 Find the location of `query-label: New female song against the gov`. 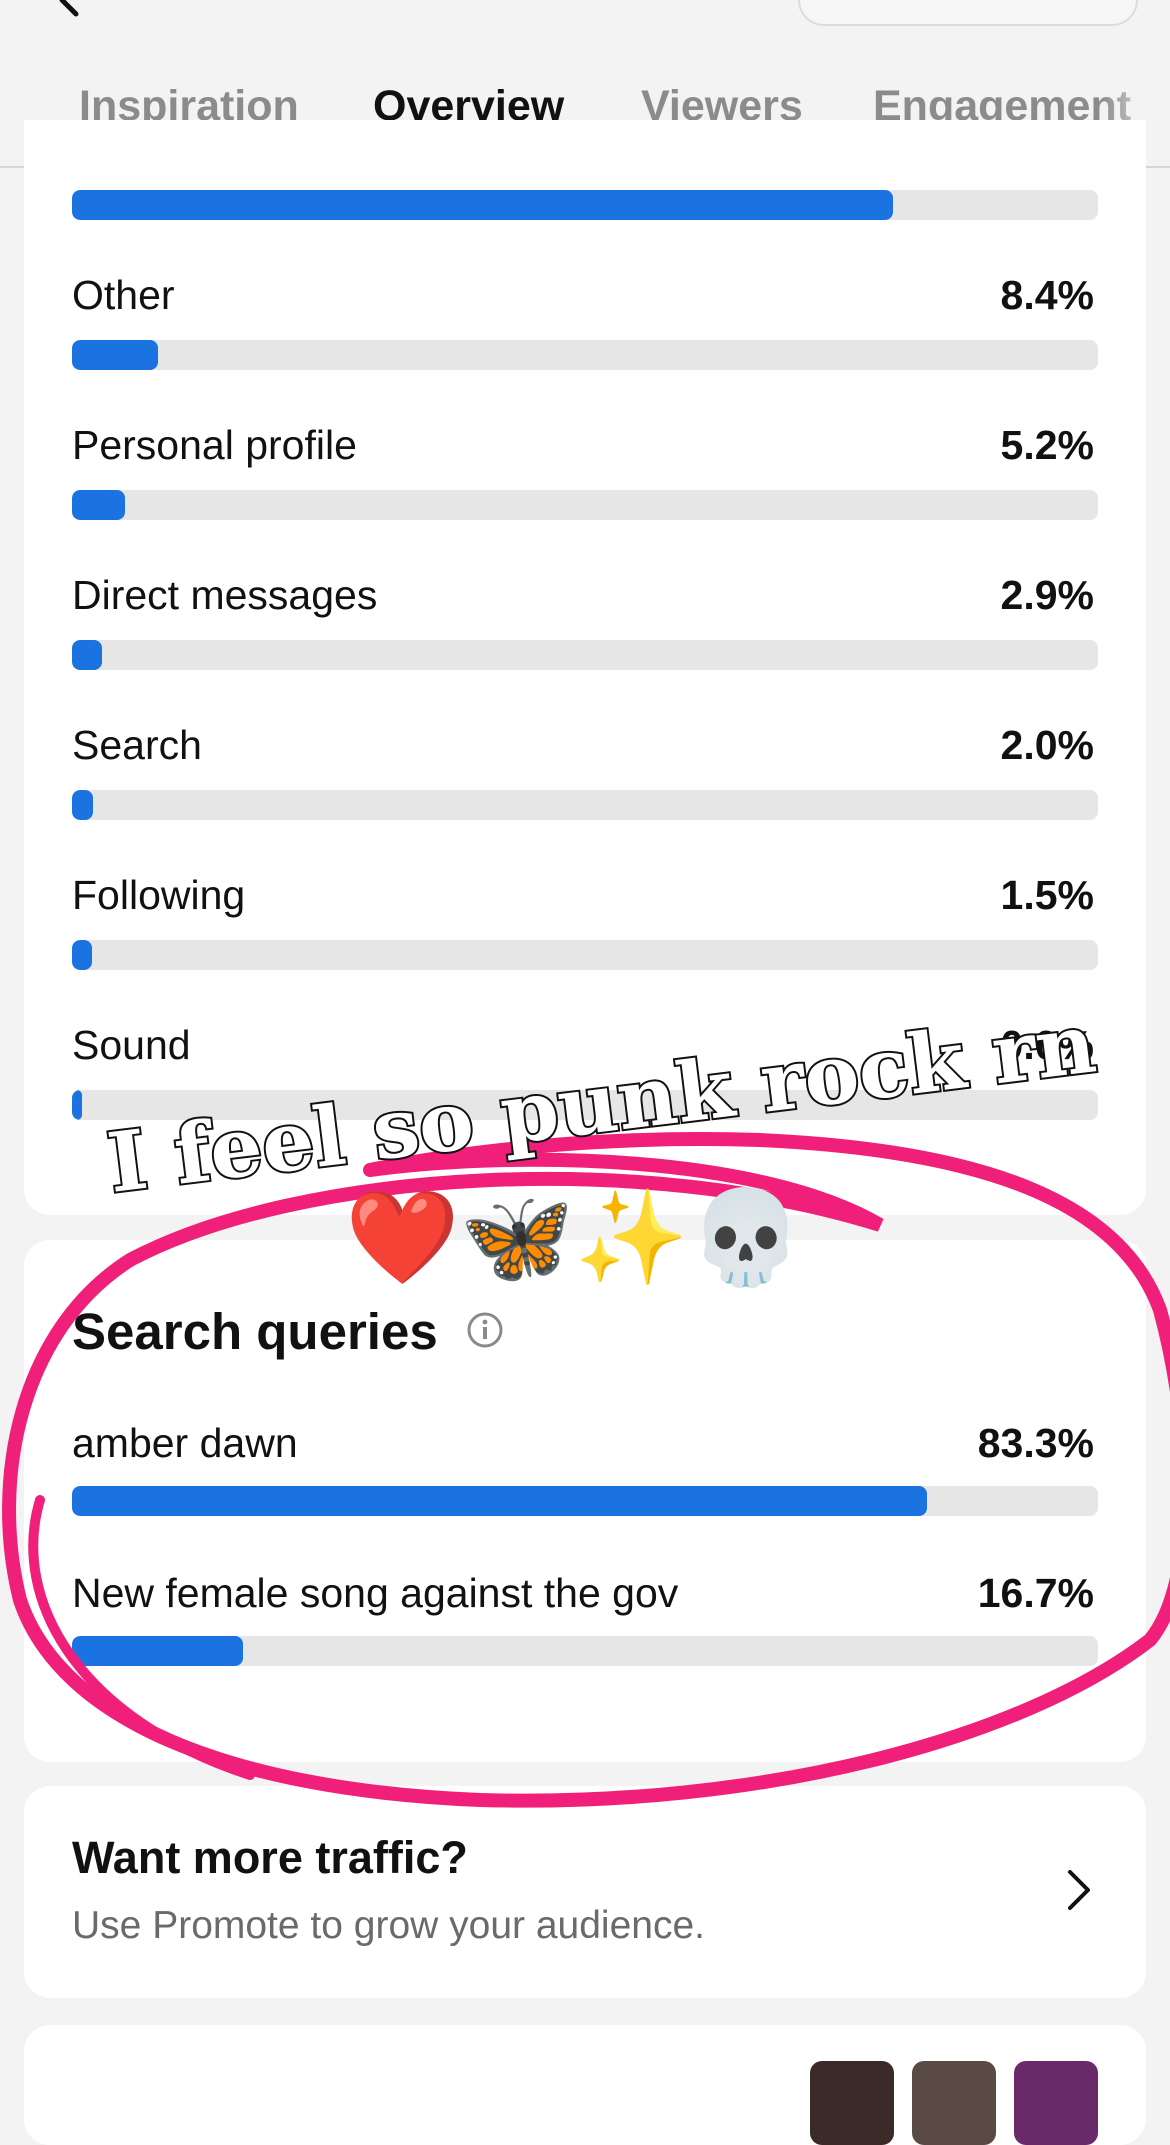

query-label: New female song against the gov is located at coordinates (375, 1593).